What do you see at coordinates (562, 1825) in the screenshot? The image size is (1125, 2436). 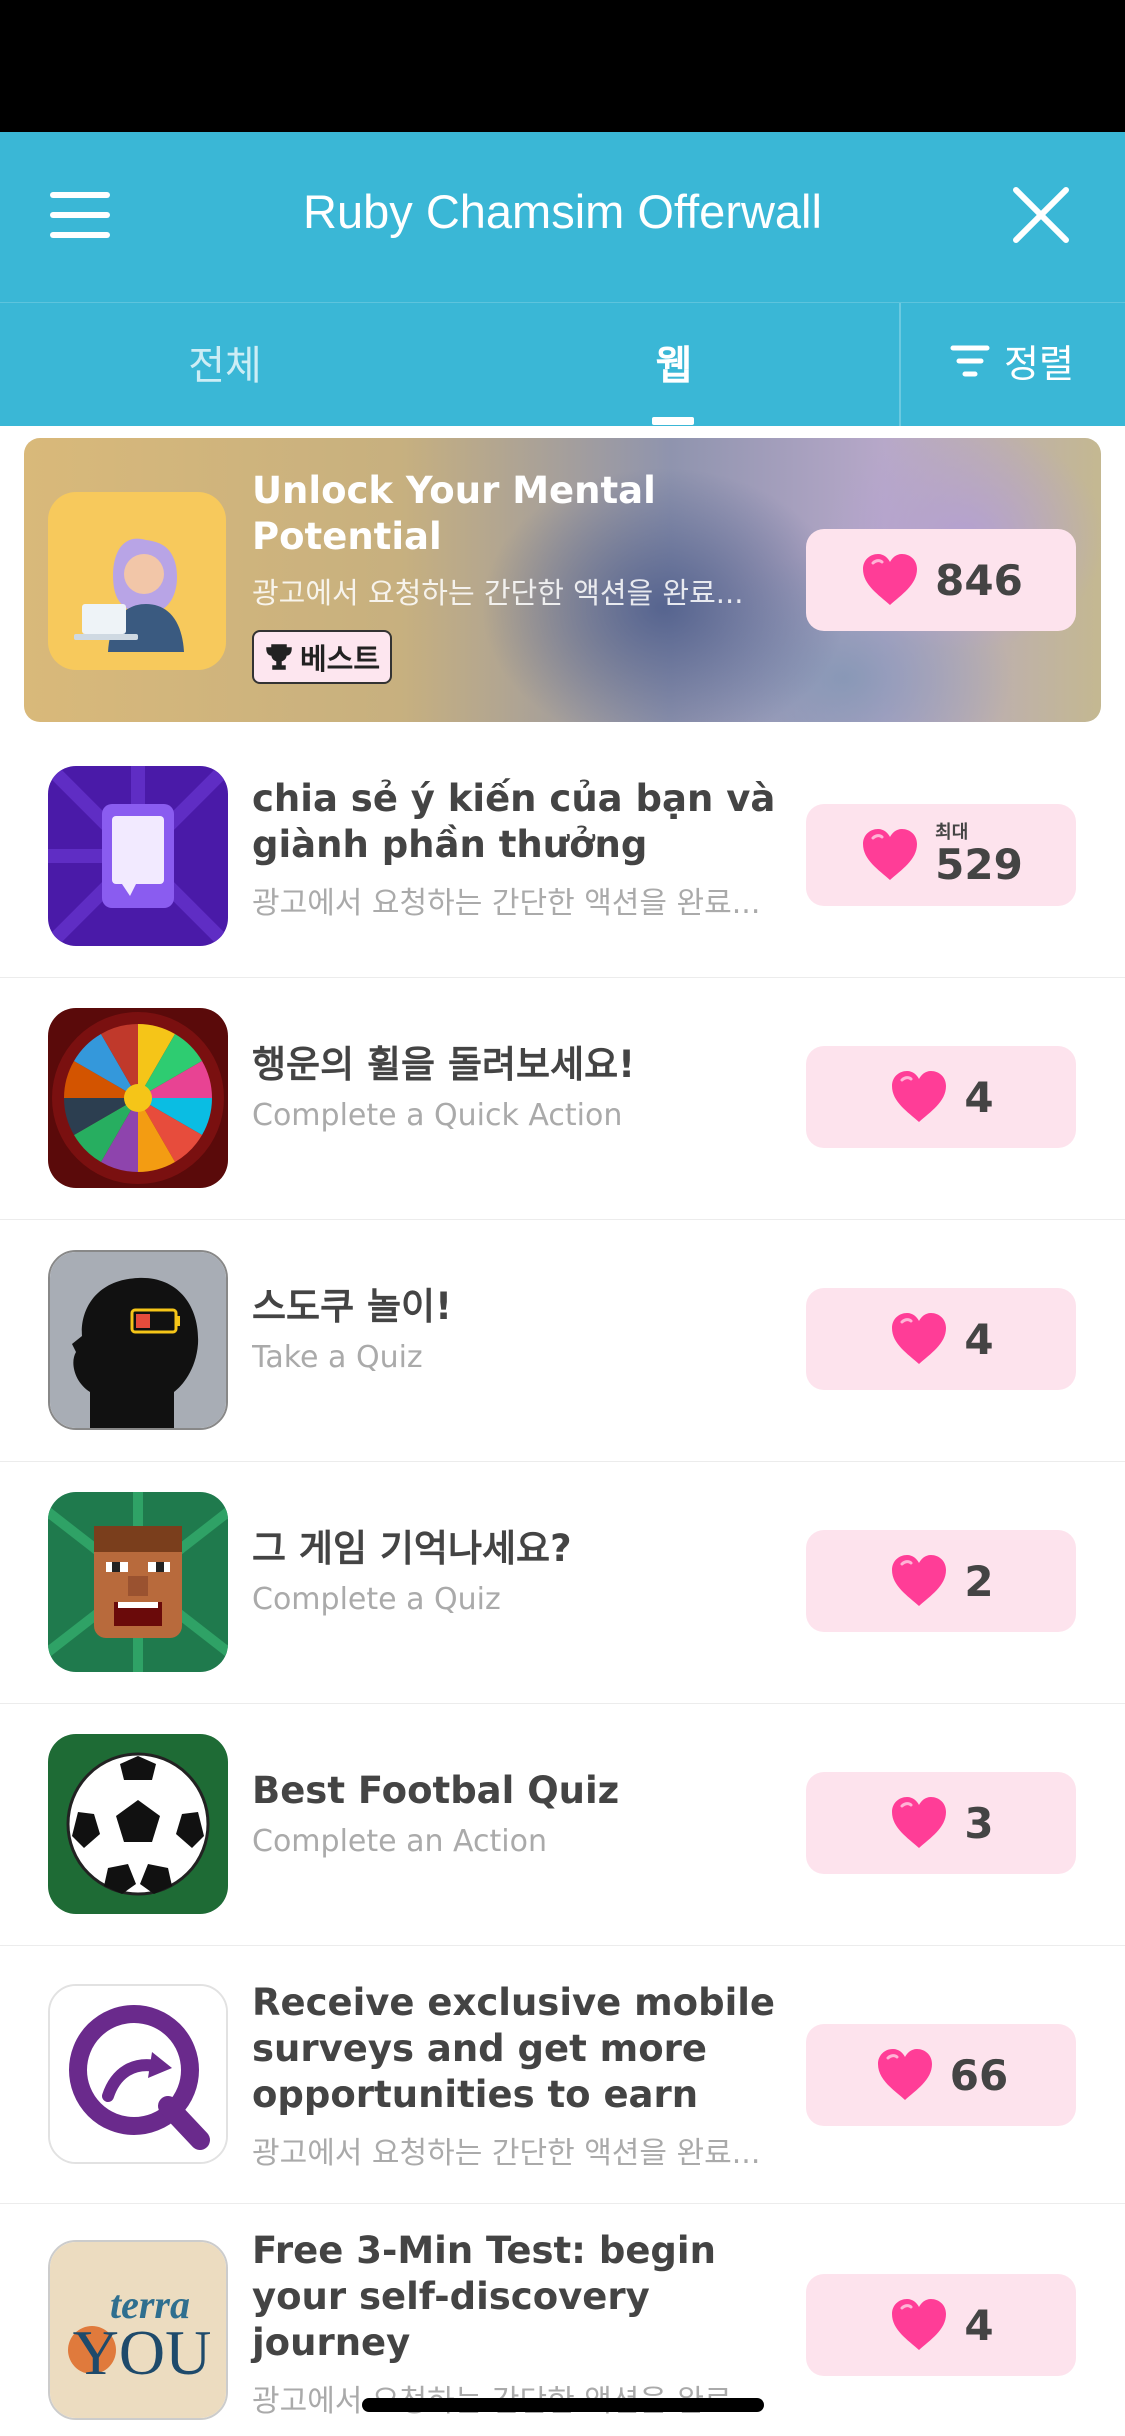 I see `offer-row: Best Footbal Quiz Complete an Action 3` at bounding box center [562, 1825].